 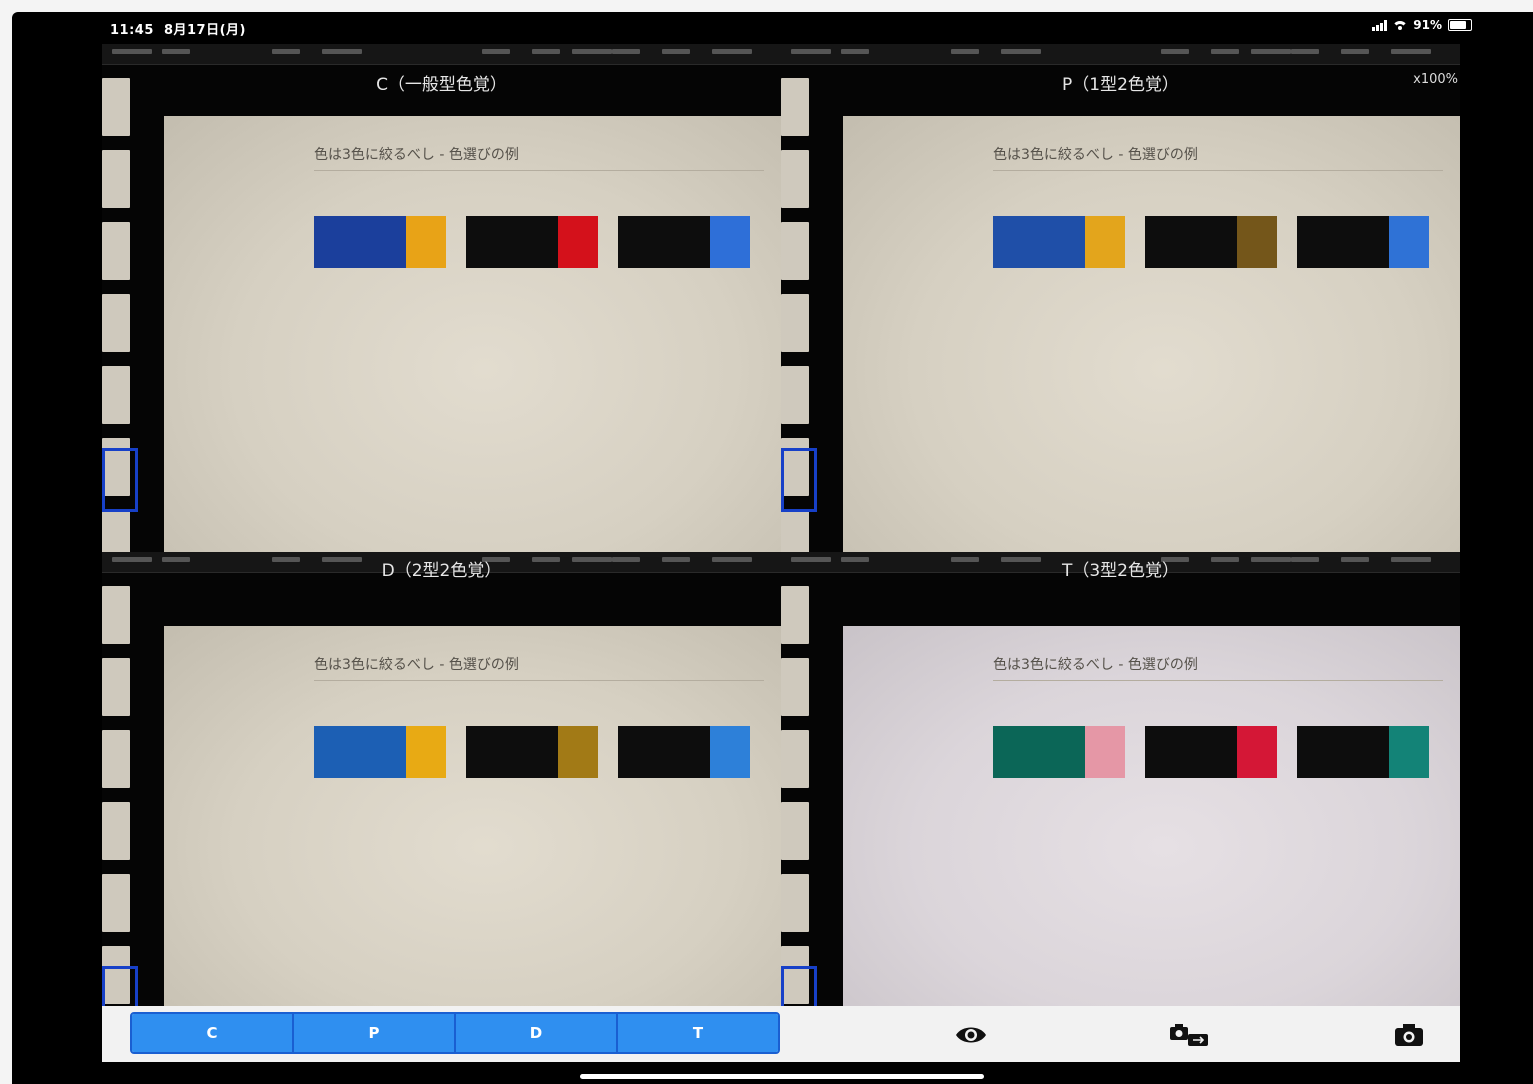 I want to click on zoom-level: x100%, so click(x=1435, y=79).